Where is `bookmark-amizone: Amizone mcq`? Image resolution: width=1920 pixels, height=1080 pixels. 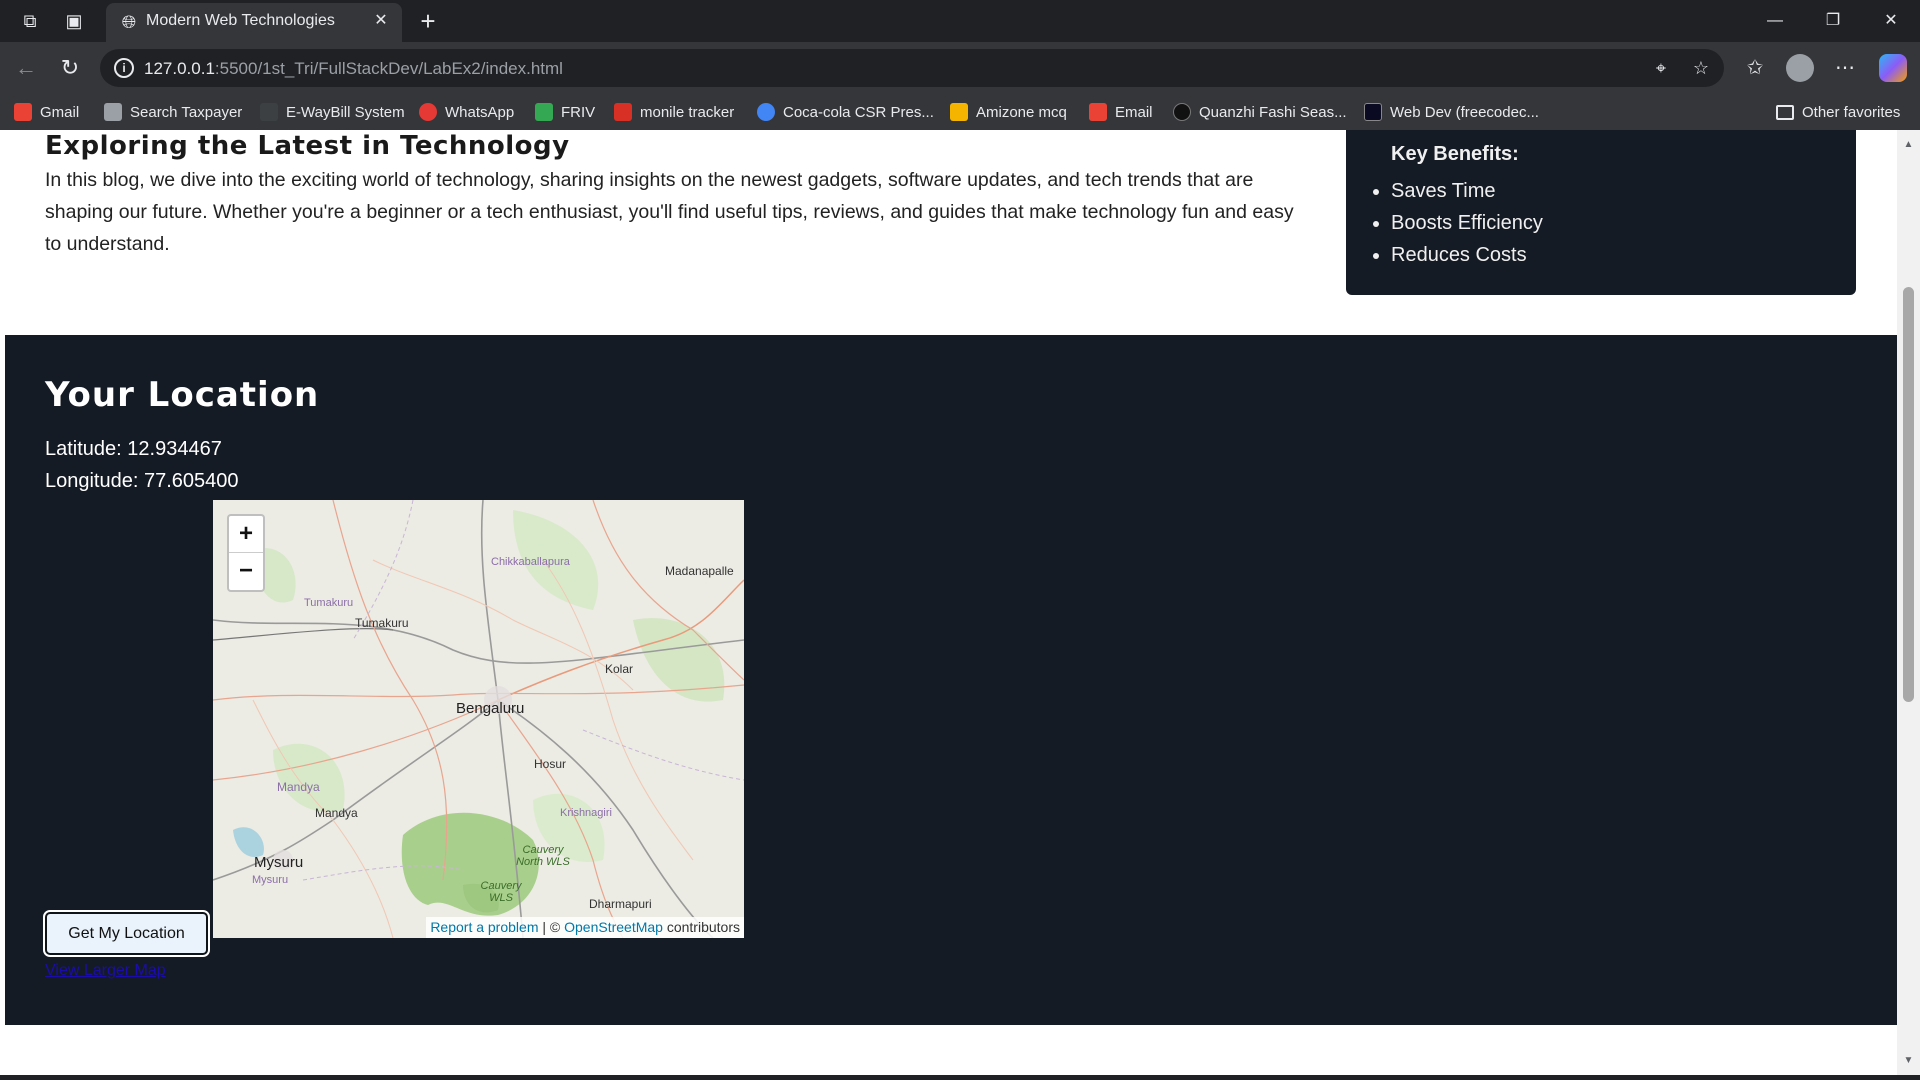 bookmark-amizone: Amizone mcq is located at coordinates (1008, 112).